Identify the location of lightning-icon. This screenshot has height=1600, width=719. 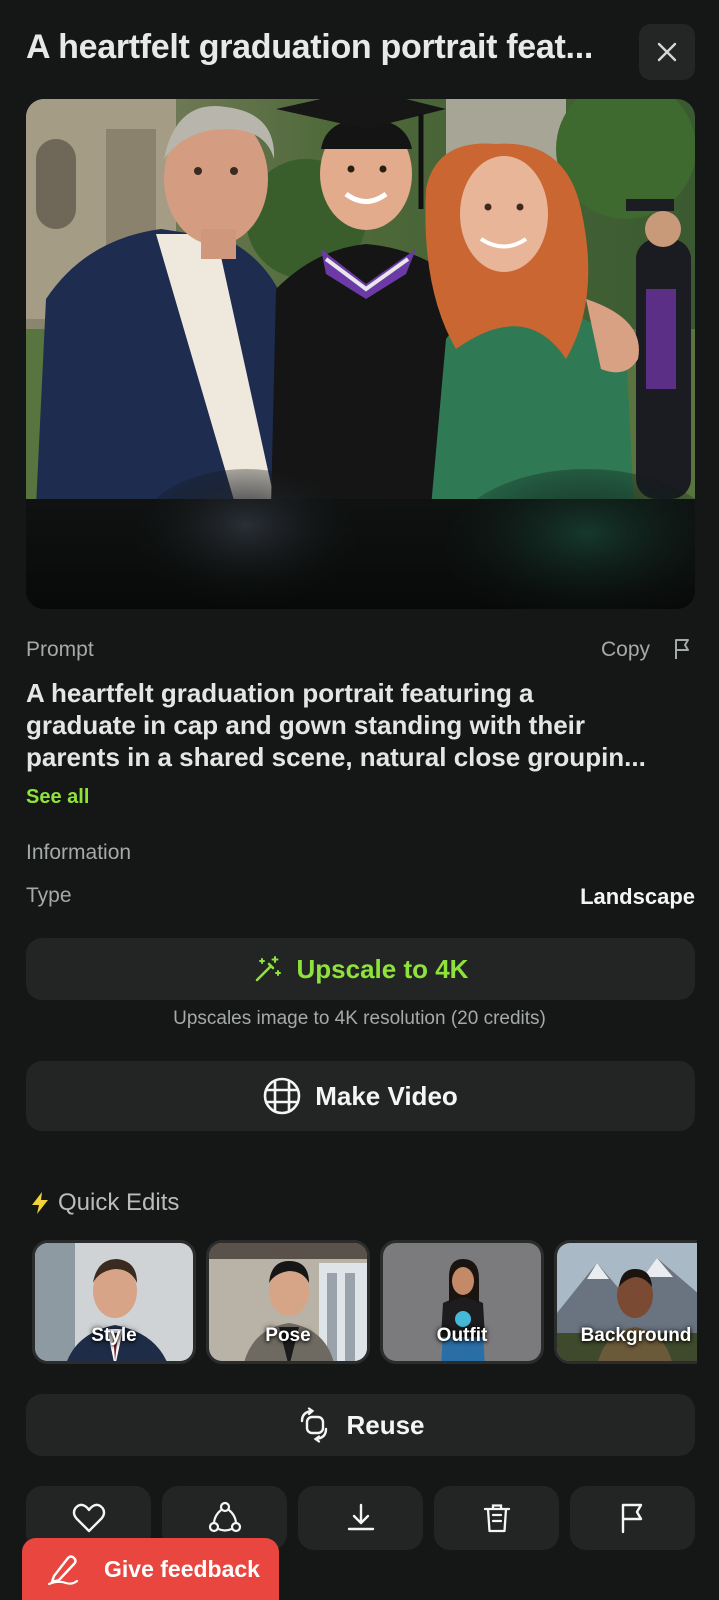
(40, 1203).